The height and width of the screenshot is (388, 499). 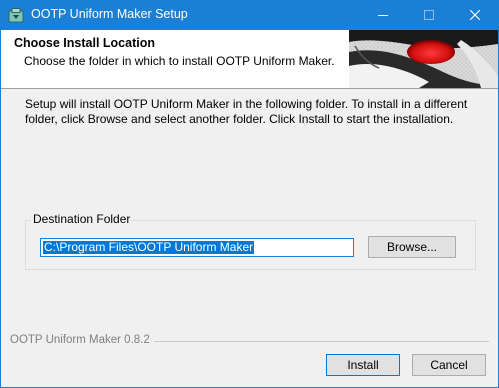 I want to click on close-icon, so click(x=475, y=15).